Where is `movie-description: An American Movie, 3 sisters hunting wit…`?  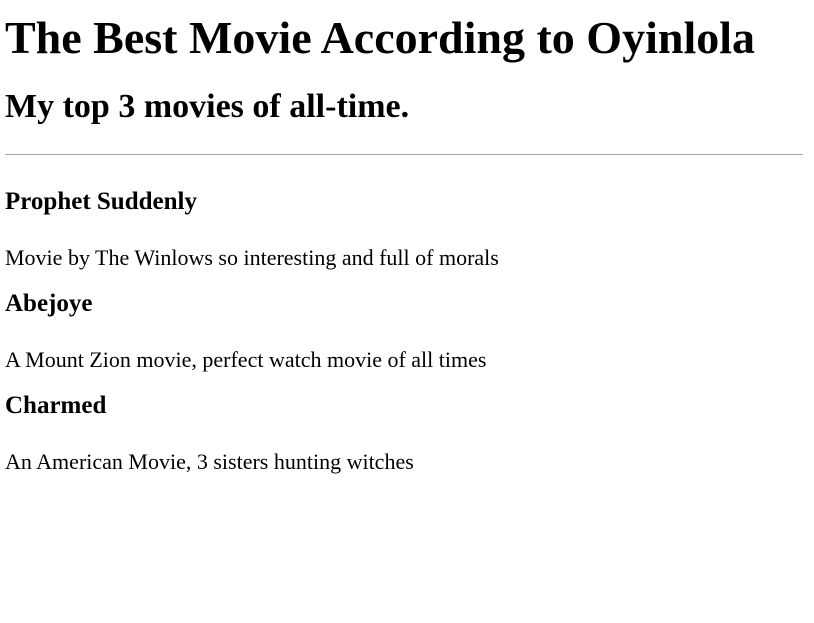
movie-description: An American Movie, 3 sisters hunting wit… is located at coordinates (209, 461).